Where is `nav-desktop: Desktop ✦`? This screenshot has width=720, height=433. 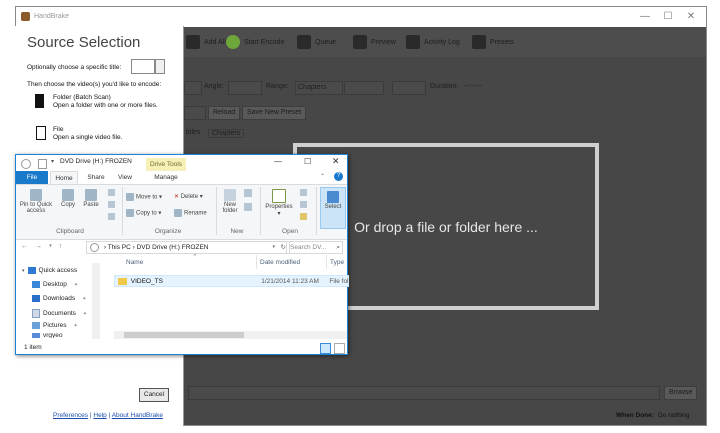
nav-desktop: Desktop ✦ is located at coordinates (55, 284).